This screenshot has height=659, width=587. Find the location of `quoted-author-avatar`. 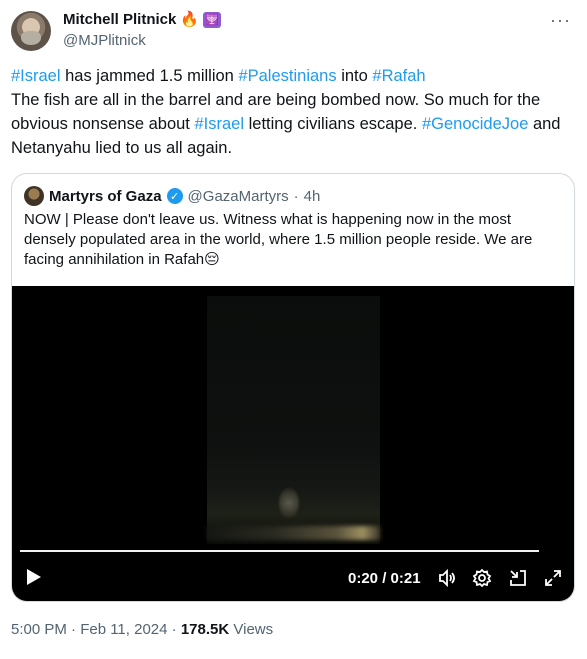

quoted-author-avatar is located at coordinates (34, 196).